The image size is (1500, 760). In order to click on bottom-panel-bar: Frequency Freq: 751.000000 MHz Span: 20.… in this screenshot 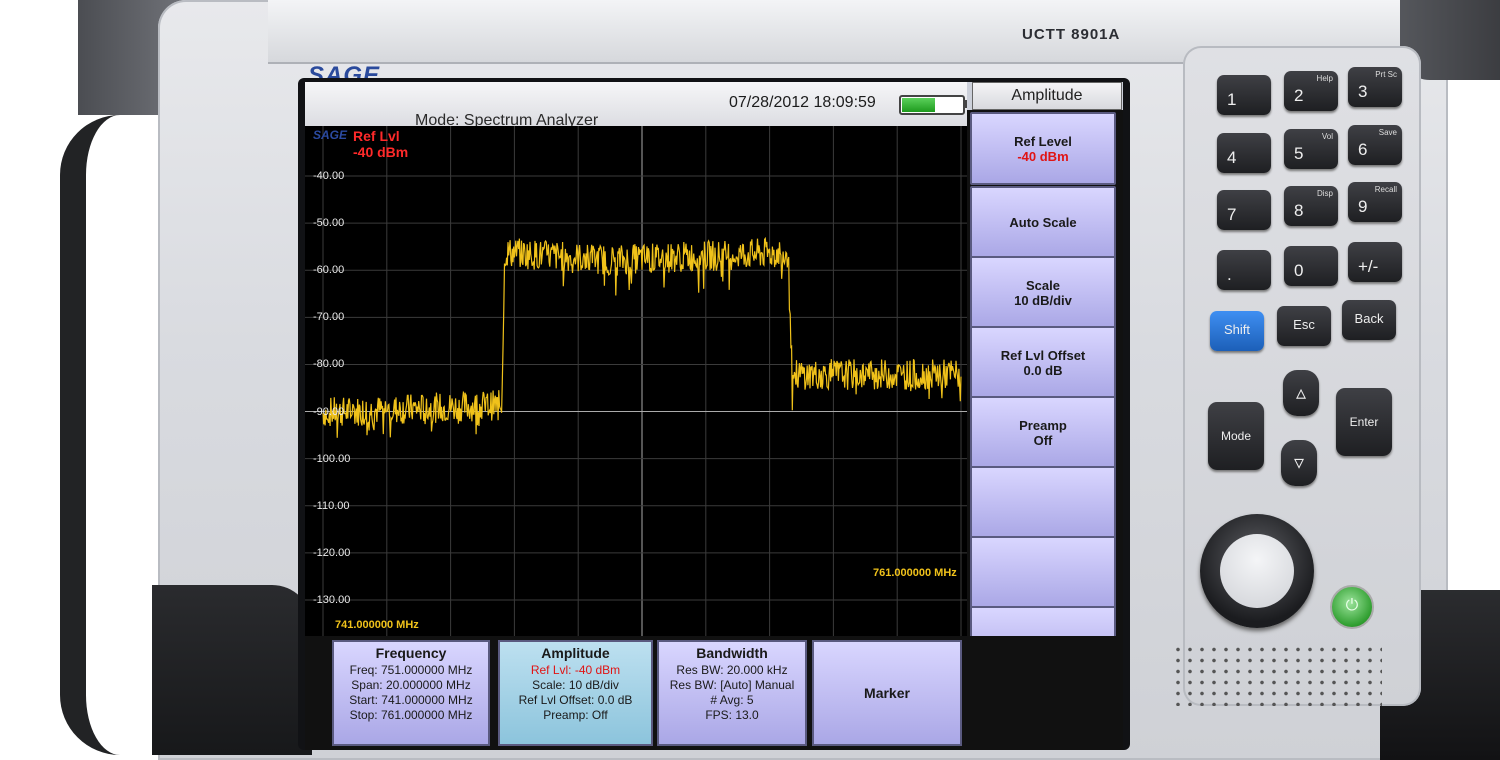, I will do `click(714, 693)`.